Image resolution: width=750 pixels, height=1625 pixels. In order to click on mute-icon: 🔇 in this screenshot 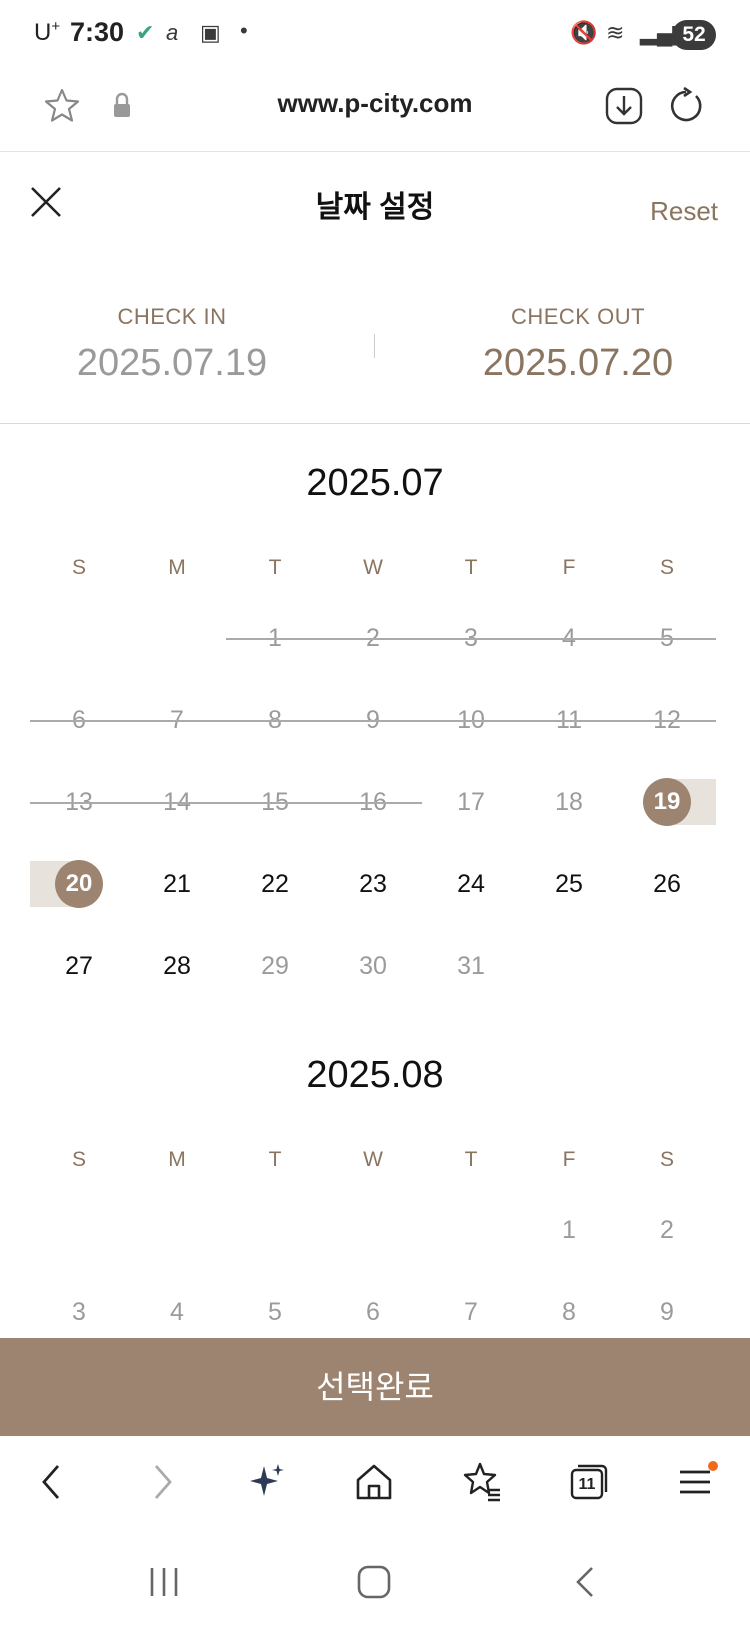, I will do `click(584, 32)`.